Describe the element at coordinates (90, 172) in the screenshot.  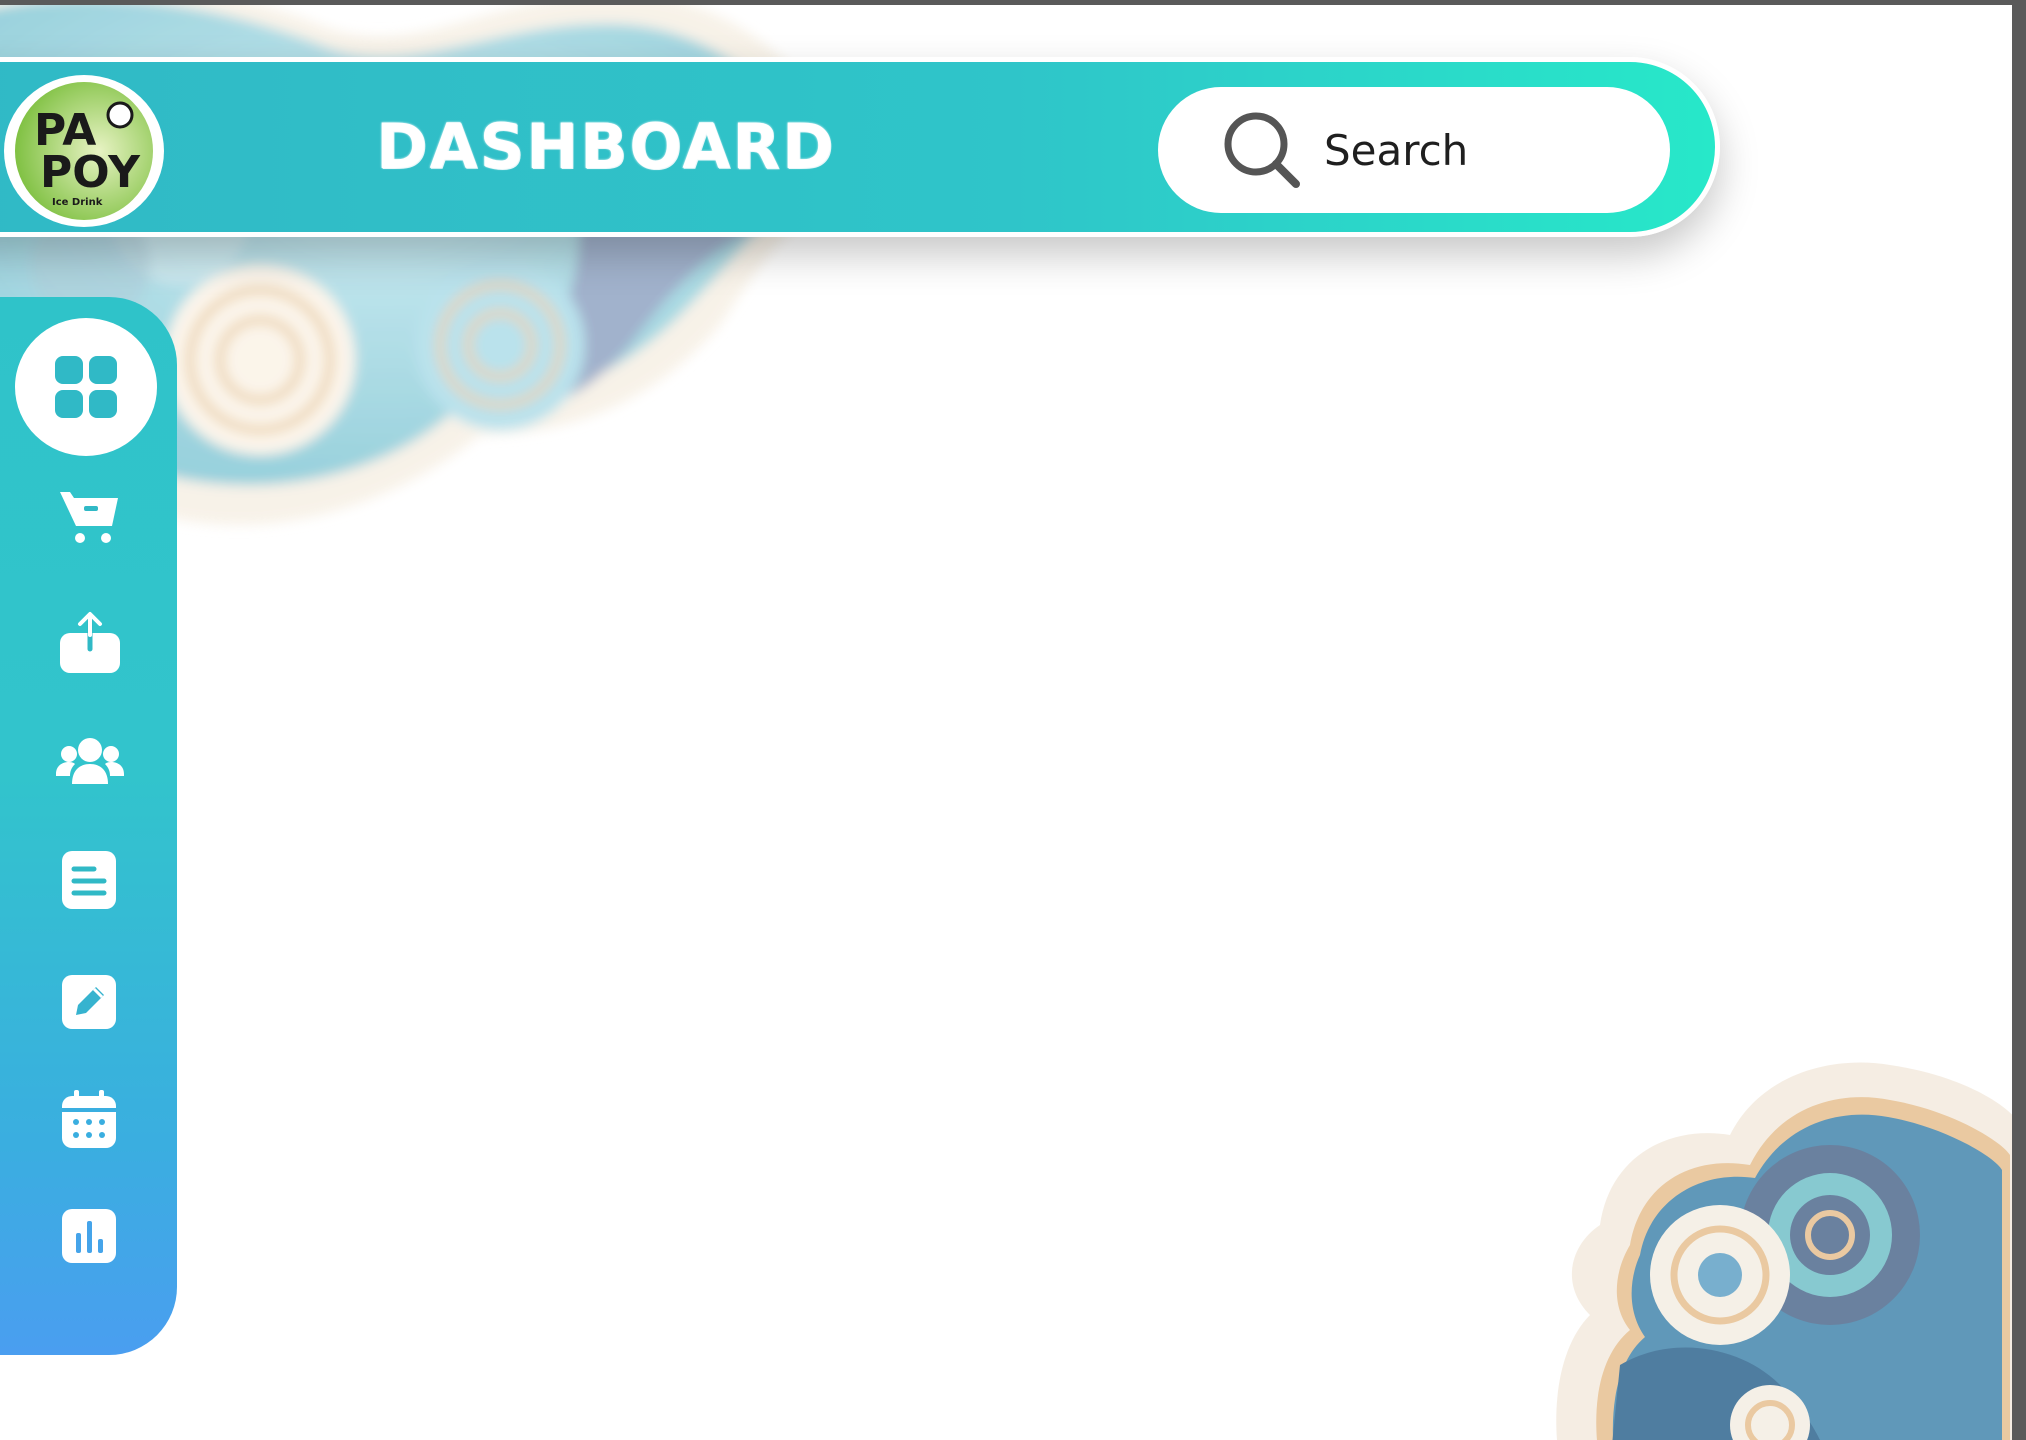
I see `svg-text: POY` at that location.